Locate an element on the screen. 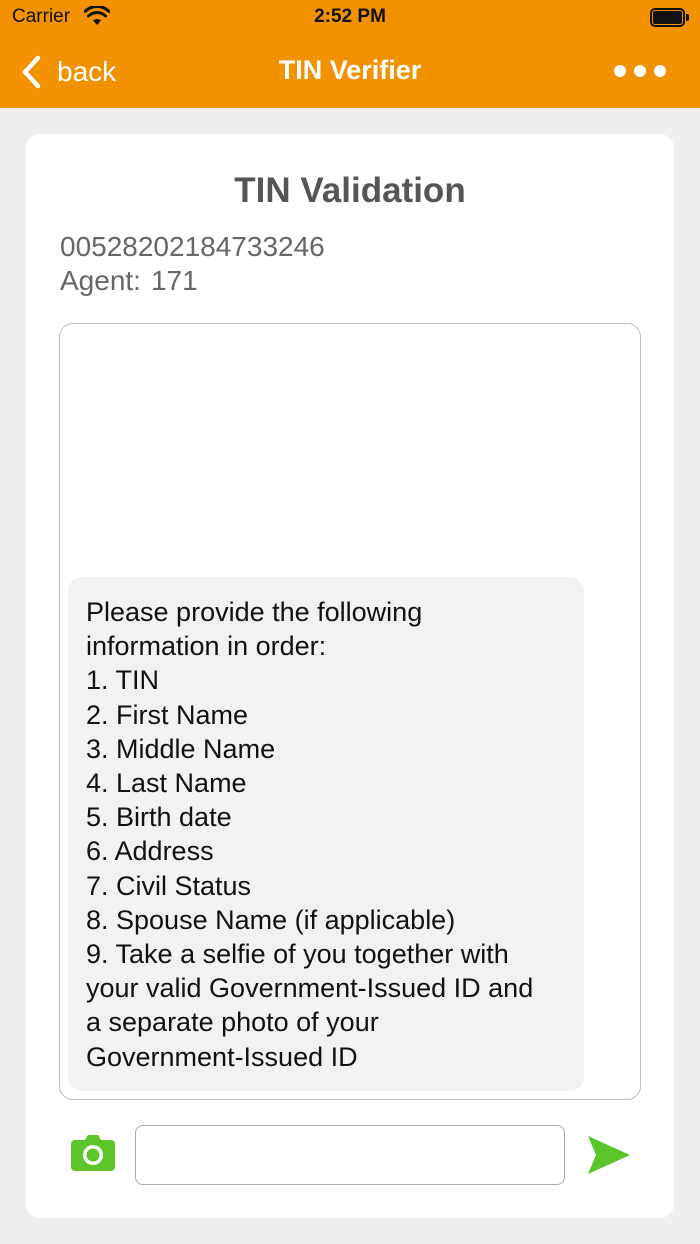 Image resolution: width=700 pixels, height=1244 pixels. send-icon is located at coordinates (609, 1155).